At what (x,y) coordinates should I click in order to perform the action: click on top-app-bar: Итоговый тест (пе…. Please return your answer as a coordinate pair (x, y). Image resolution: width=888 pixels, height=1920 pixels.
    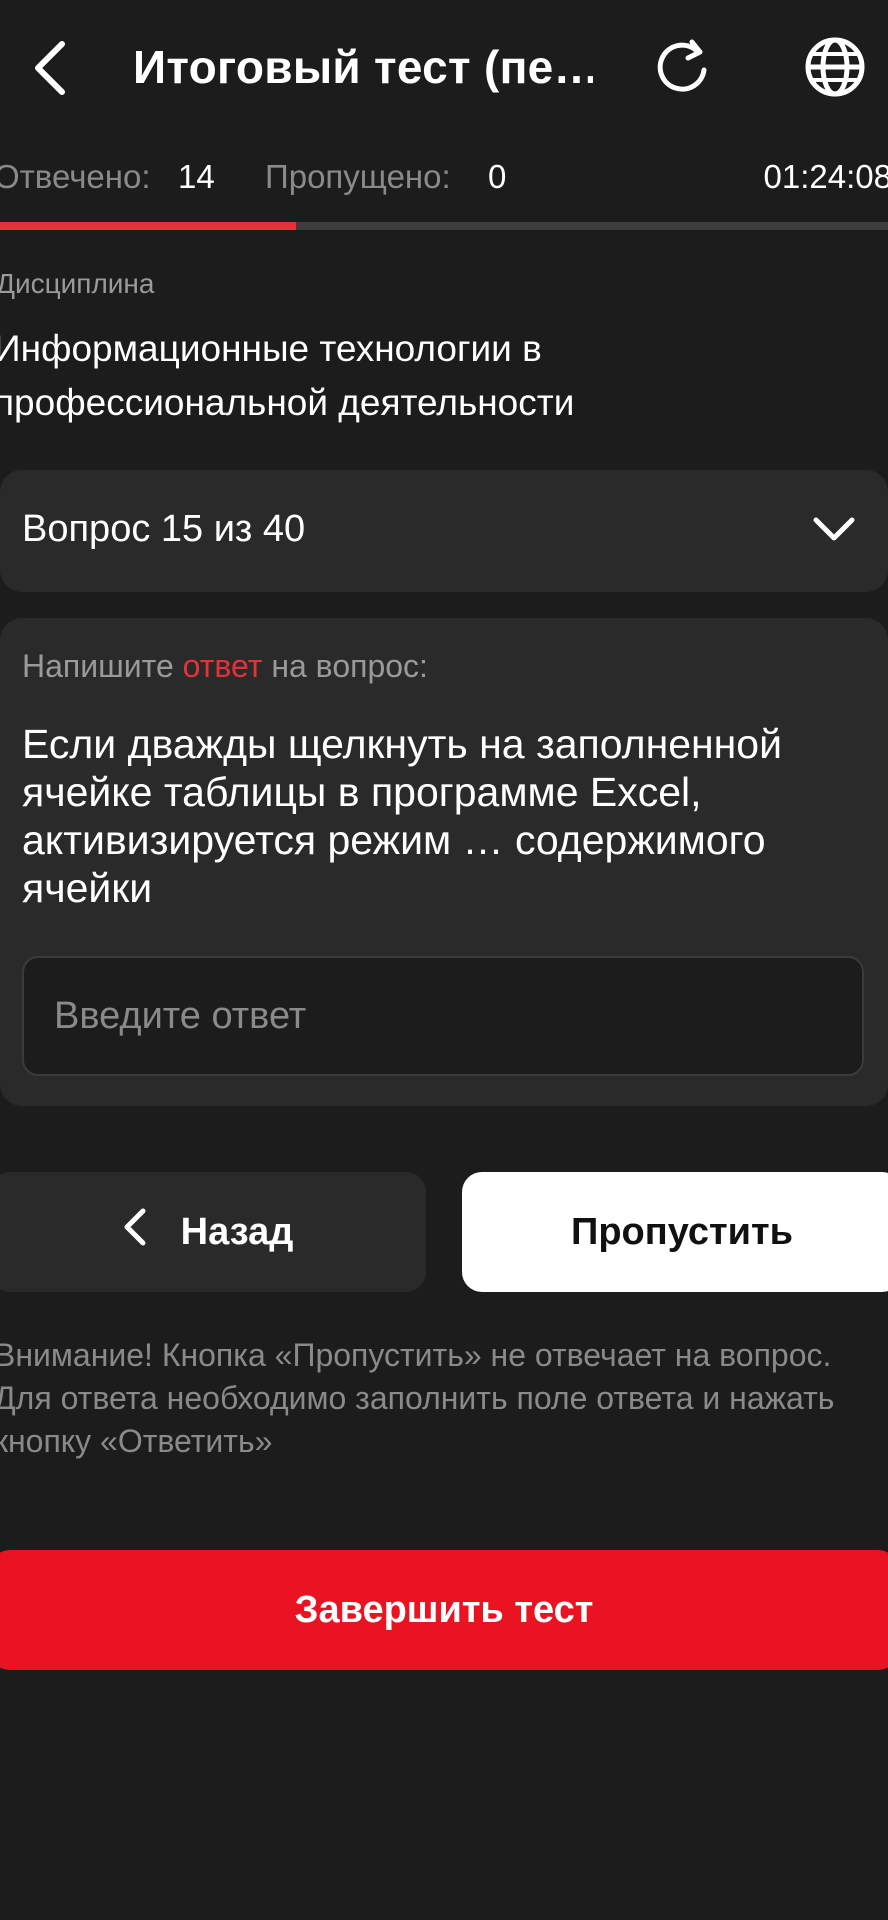
    Looking at the image, I should click on (444, 70).